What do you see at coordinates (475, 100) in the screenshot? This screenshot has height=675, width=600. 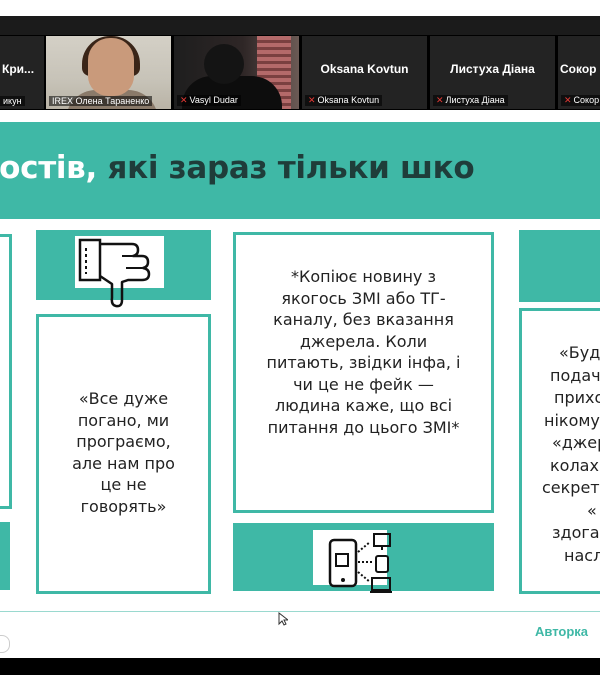 I see `participant-caption: Листуха Діана` at bounding box center [475, 100].